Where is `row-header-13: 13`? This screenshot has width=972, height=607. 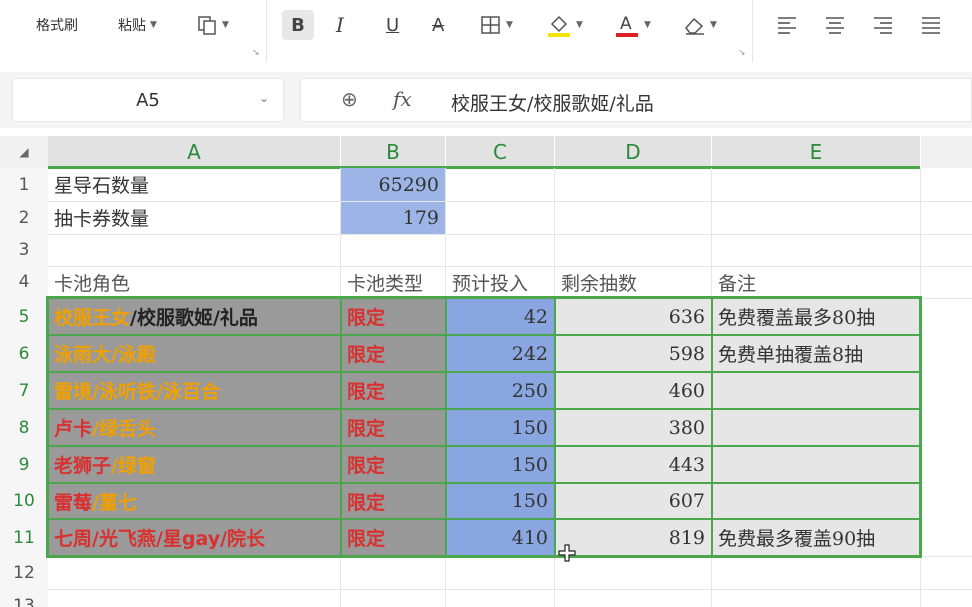
row-header-13: 13 is located at coordinates (24, 598).